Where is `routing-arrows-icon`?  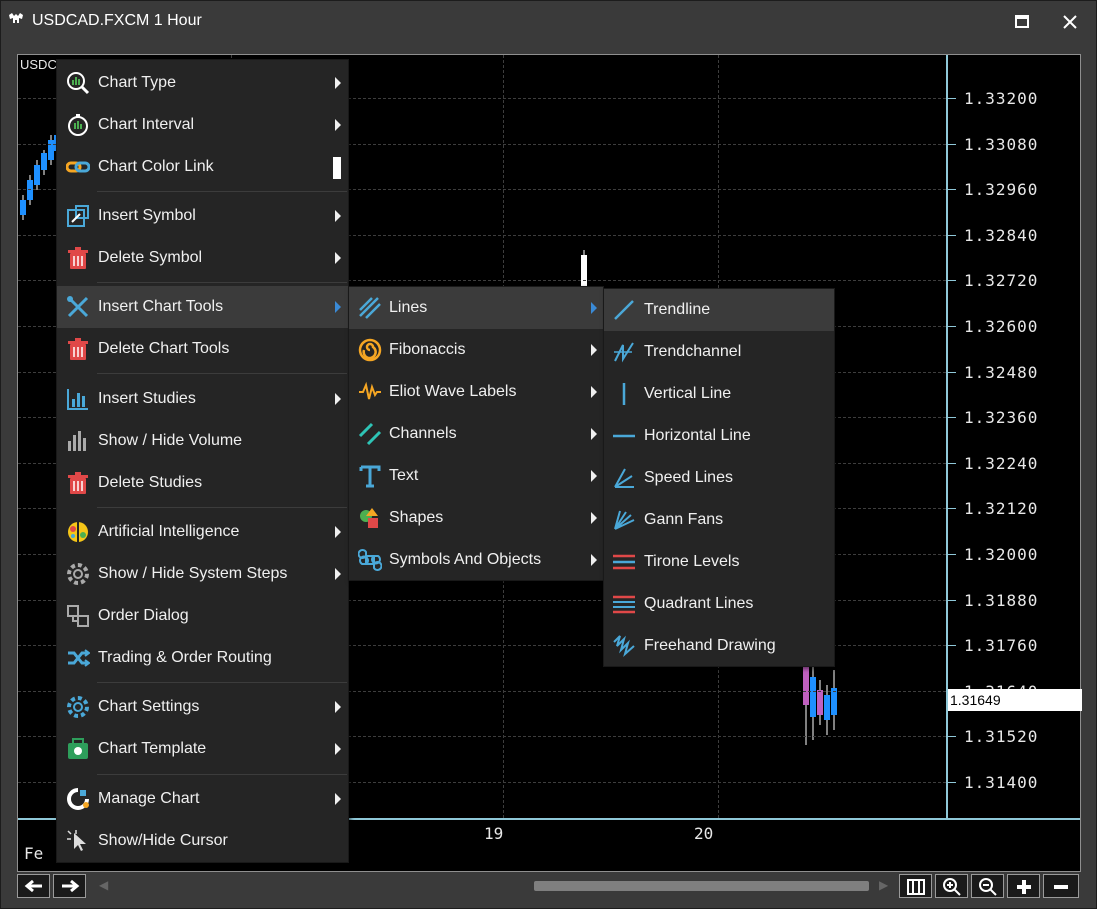 routing-arrows-icon is located at coordinates (79, 658).